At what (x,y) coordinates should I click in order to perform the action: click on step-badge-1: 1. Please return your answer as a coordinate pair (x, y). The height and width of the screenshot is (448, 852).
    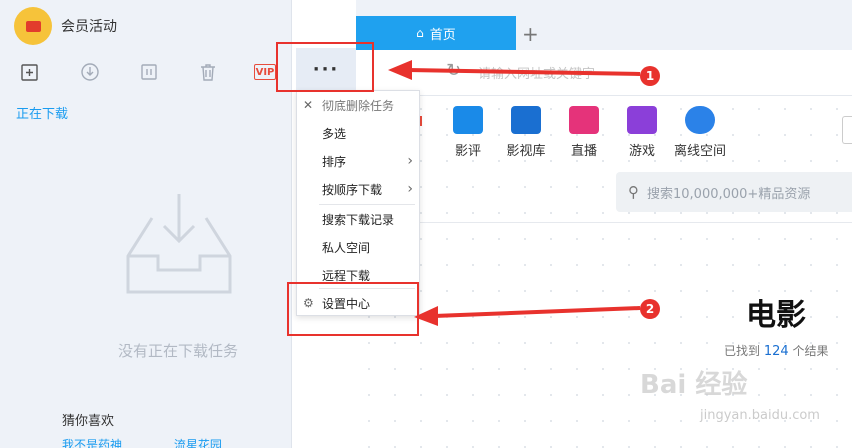
    Looking at the image, I should click on (650, 76).